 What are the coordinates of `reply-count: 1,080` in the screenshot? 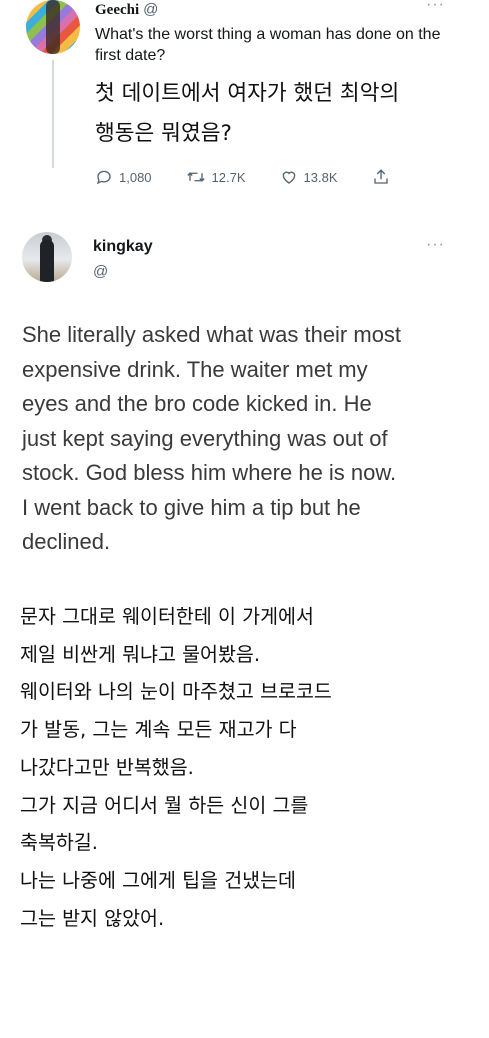 It's located at (135, 177).